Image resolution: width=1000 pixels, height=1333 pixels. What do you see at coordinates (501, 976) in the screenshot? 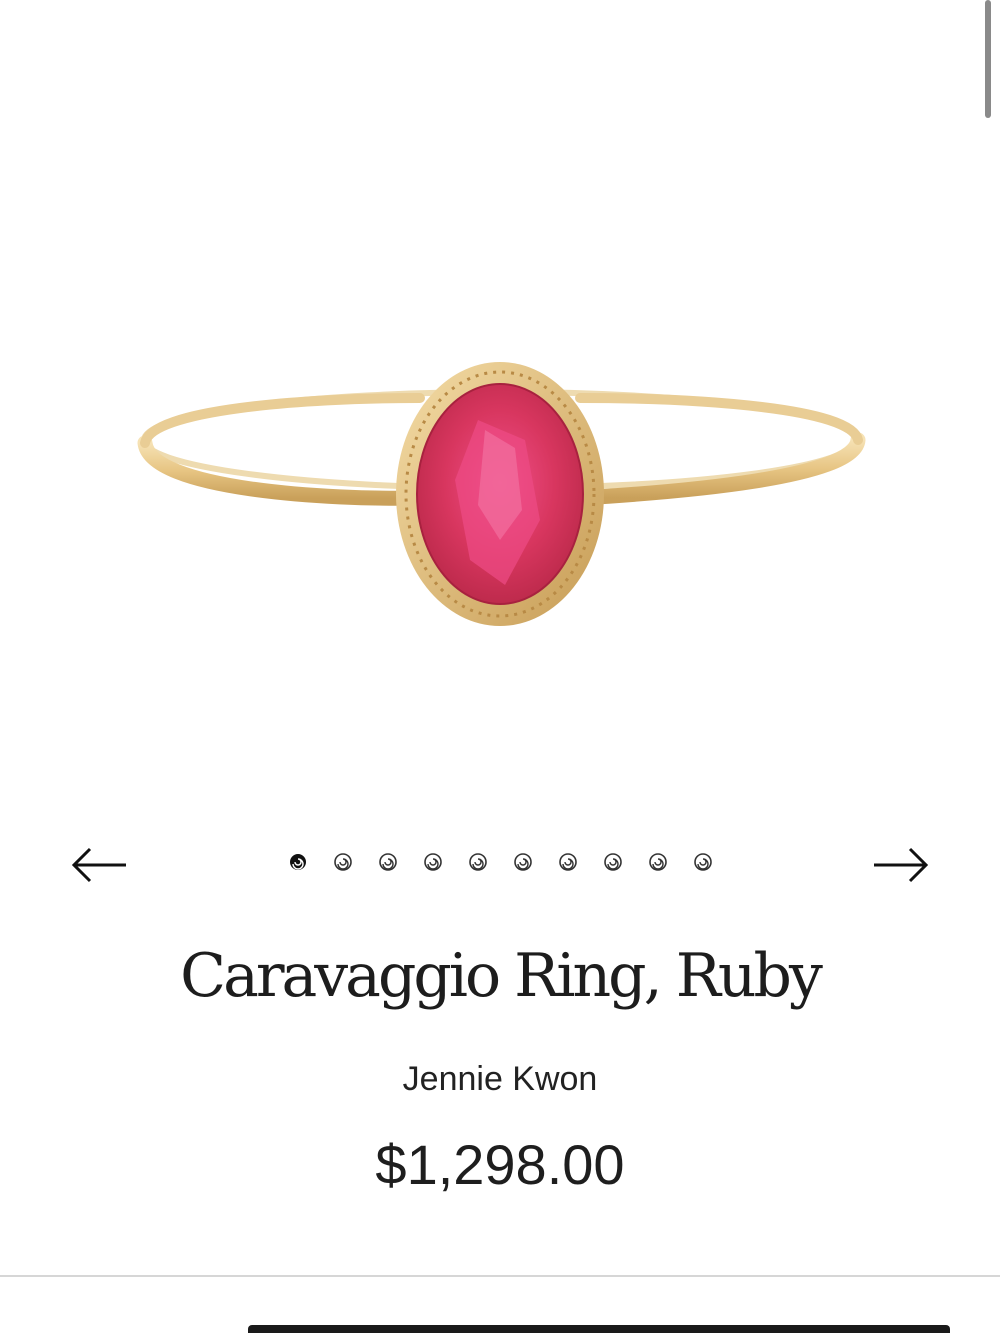
I see `product-title: Caravaggio Ring, Ruby` at bounding box center [501, 976].